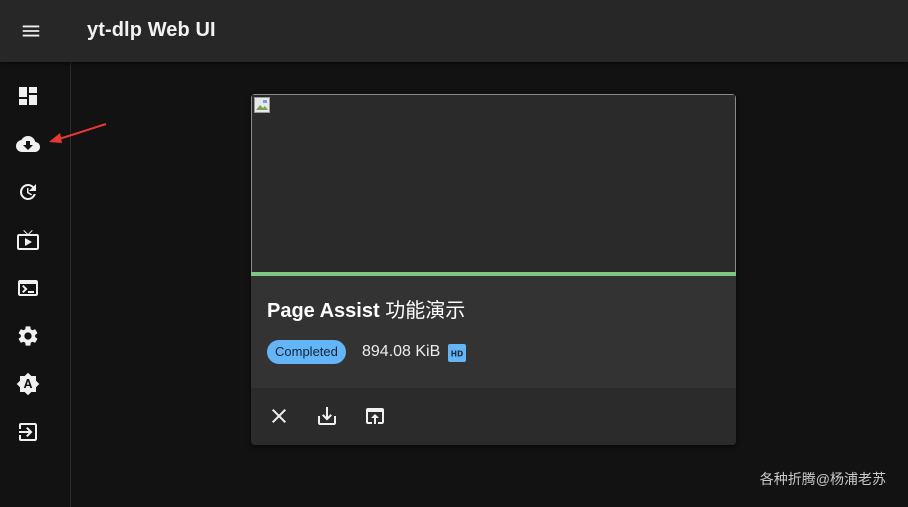 This screenshot has width=908, height=507. What do you see at coordinates (454, 31) in the screenshot?
I see `app-bar: yt-dlp Web UI` at bounding box center [454, 31].